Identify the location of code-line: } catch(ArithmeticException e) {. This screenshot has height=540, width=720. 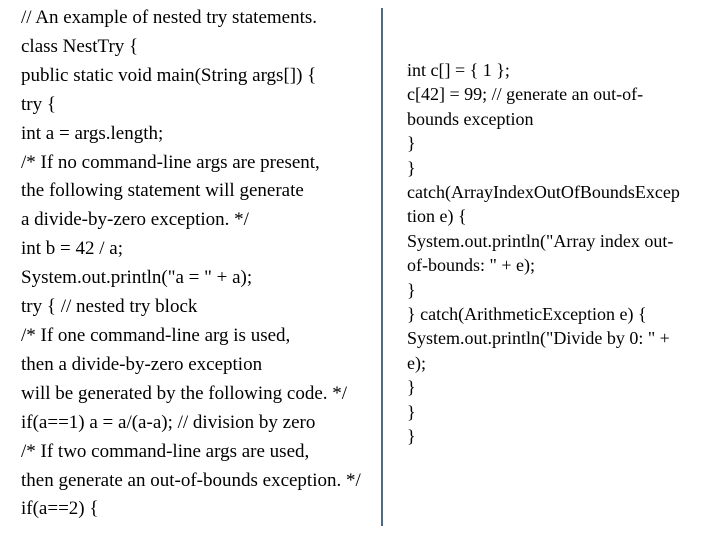
(527, 314).